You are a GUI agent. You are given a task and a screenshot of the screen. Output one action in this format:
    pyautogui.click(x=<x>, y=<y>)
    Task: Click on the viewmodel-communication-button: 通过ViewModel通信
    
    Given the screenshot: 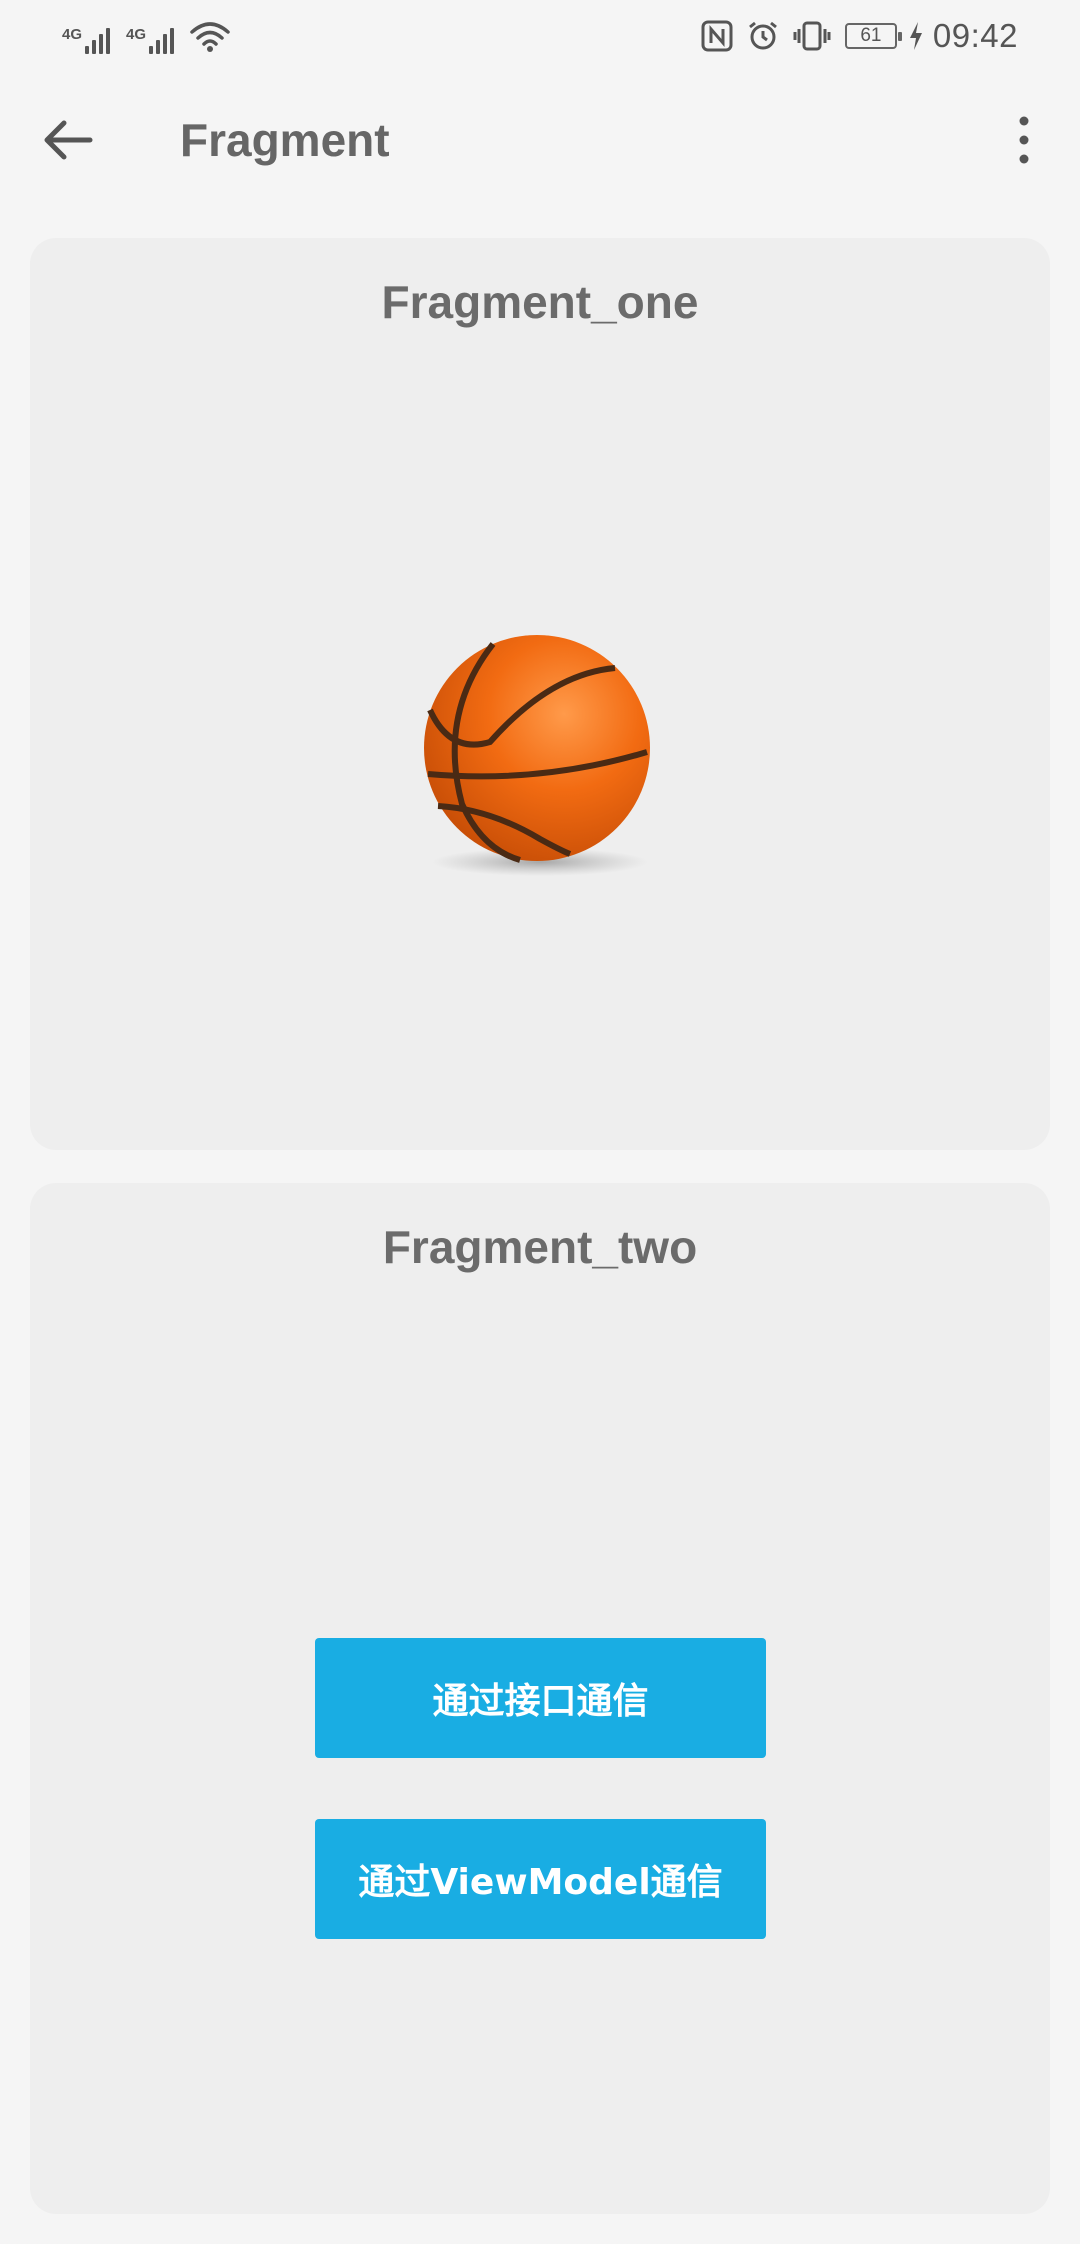 What is the action you would take?
    pyautogui.click(x=540, y=1879)
    